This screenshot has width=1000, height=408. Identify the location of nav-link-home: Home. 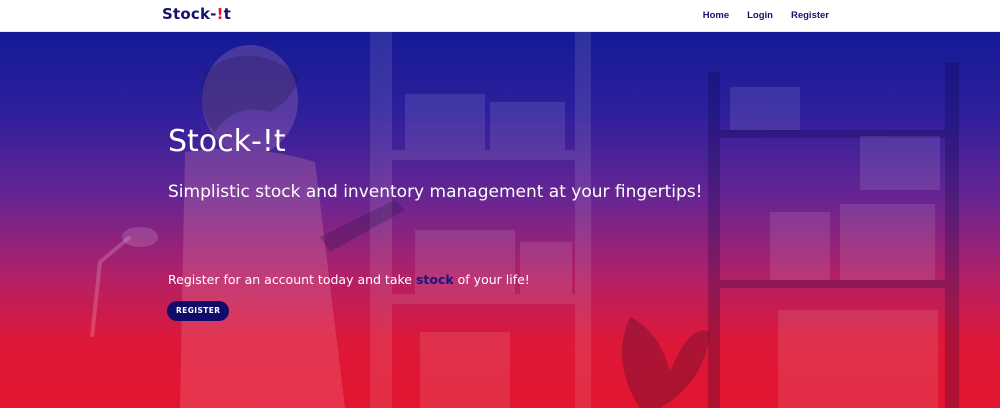
(716, 15).